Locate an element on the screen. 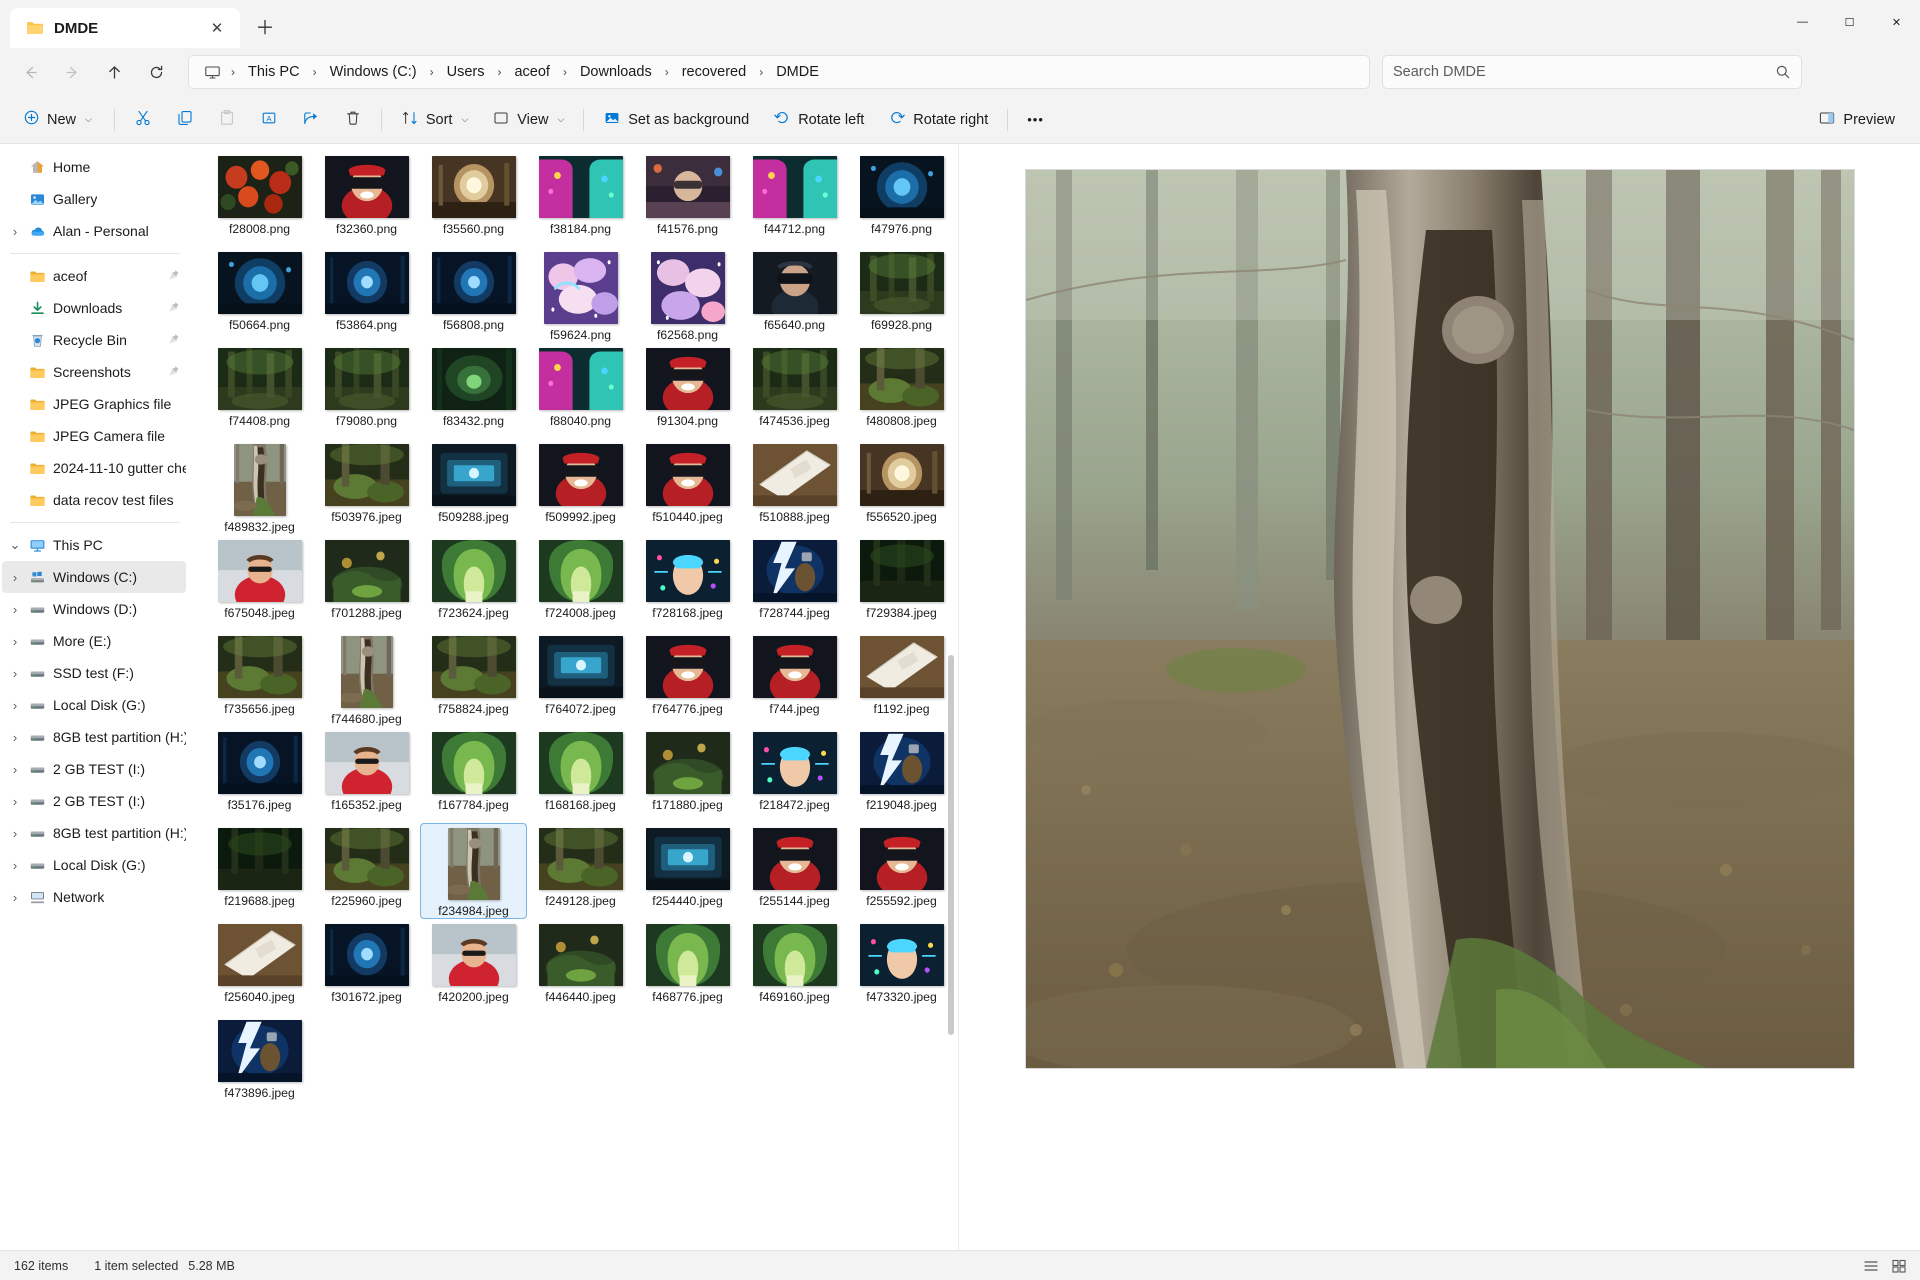  grid-view-icon is located at coordinates (1899, 1266).